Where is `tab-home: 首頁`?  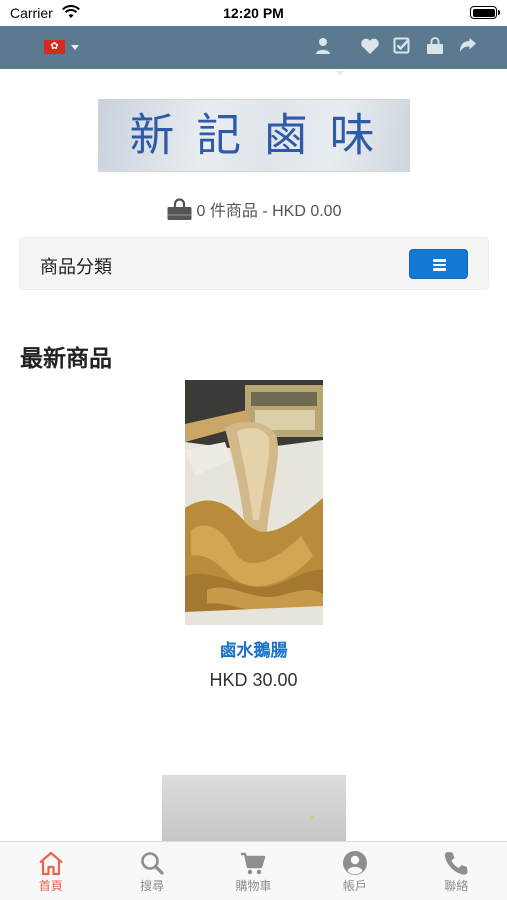 tab-home: 首頁 is located at coordinates (50, 871).